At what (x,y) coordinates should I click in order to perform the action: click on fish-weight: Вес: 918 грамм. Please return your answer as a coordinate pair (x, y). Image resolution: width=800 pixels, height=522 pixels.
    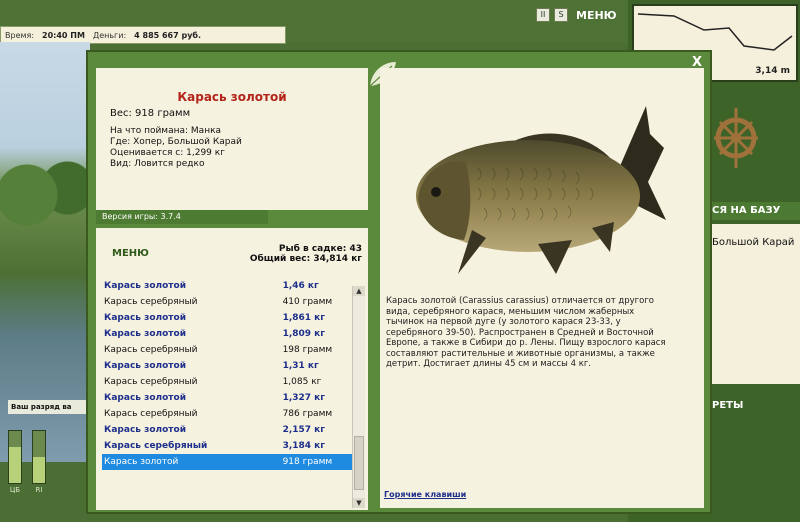
    Looking at the image, I should click on (150, 113).